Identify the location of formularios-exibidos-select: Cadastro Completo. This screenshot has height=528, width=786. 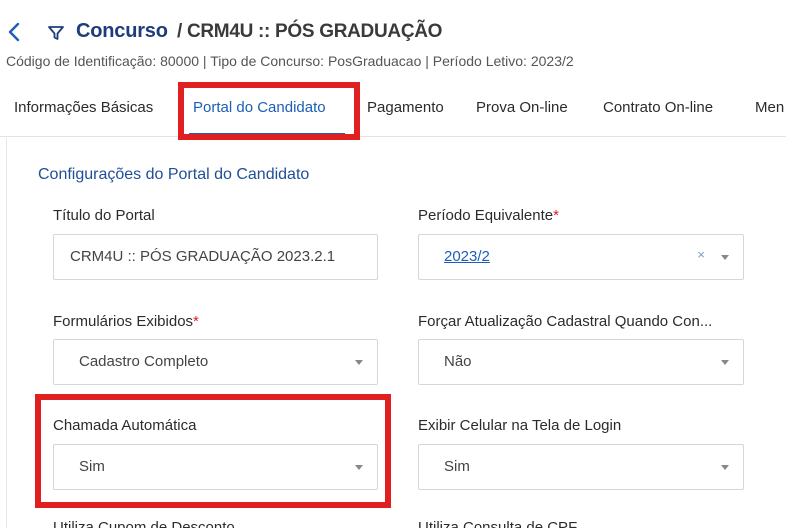
(215, 362).